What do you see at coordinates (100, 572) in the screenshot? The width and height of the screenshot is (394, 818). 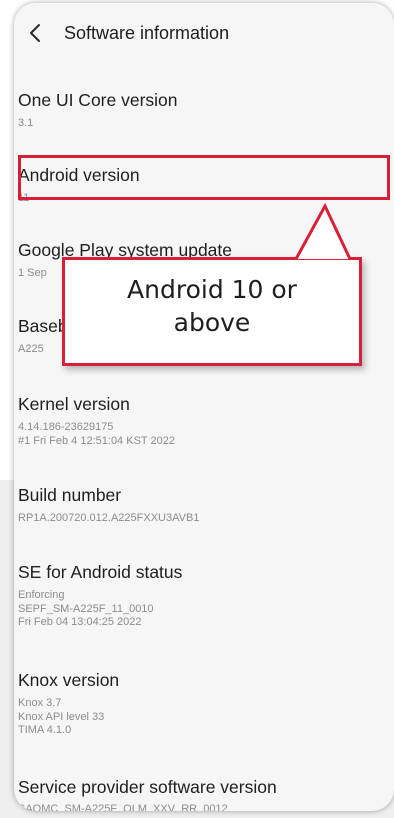 I see `item-title: SE for Android status` at bounding box center [100, 572].